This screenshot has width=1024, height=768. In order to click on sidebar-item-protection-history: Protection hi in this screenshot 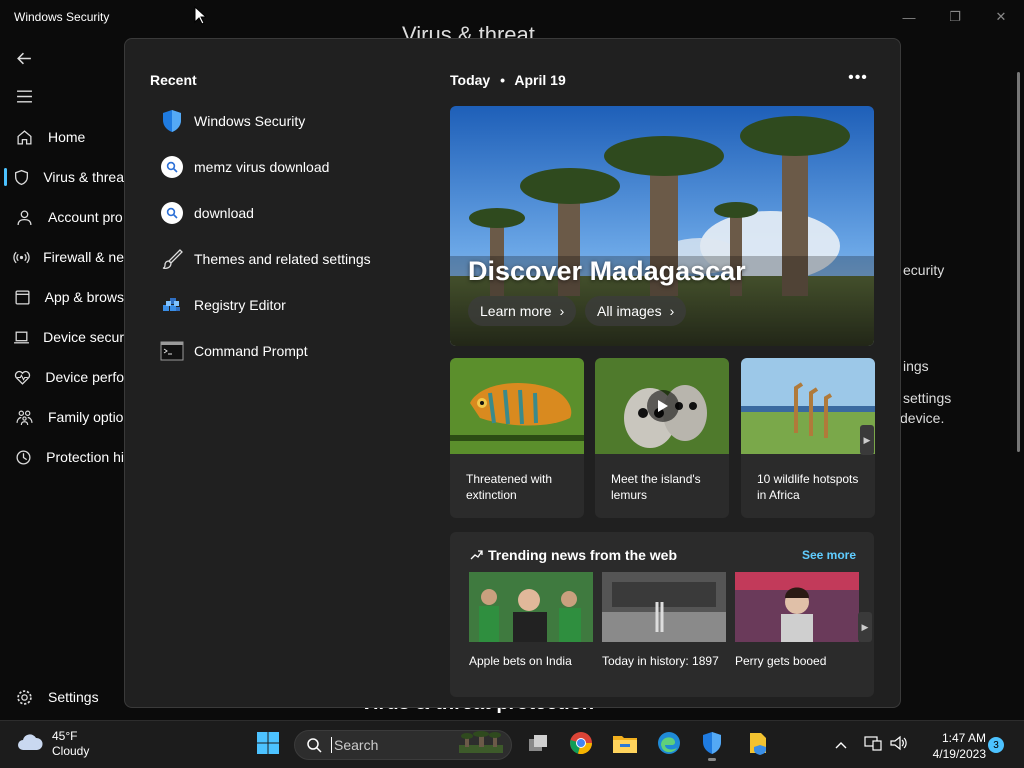, I will do `click(62, 457)`.